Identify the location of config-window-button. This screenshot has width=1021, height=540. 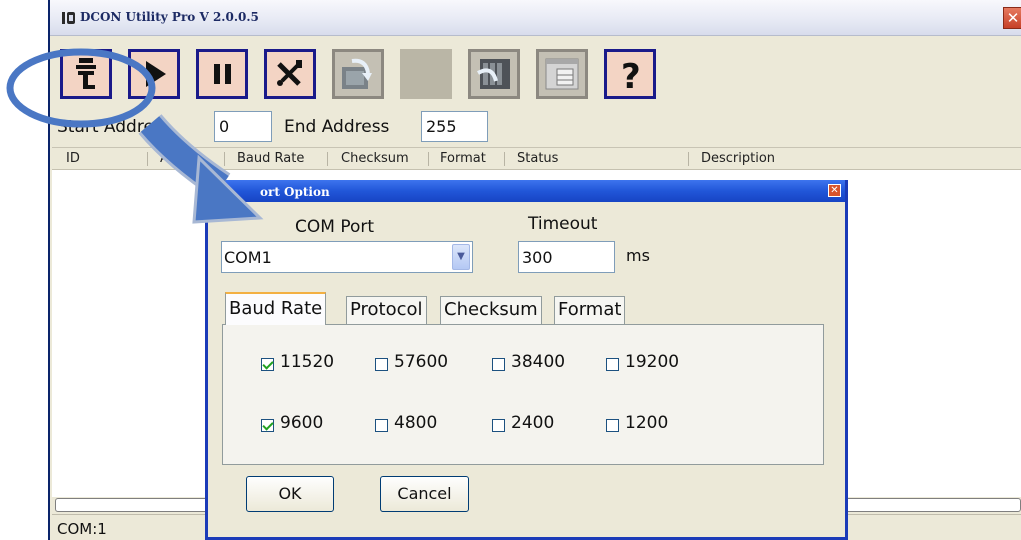
(562, 74).